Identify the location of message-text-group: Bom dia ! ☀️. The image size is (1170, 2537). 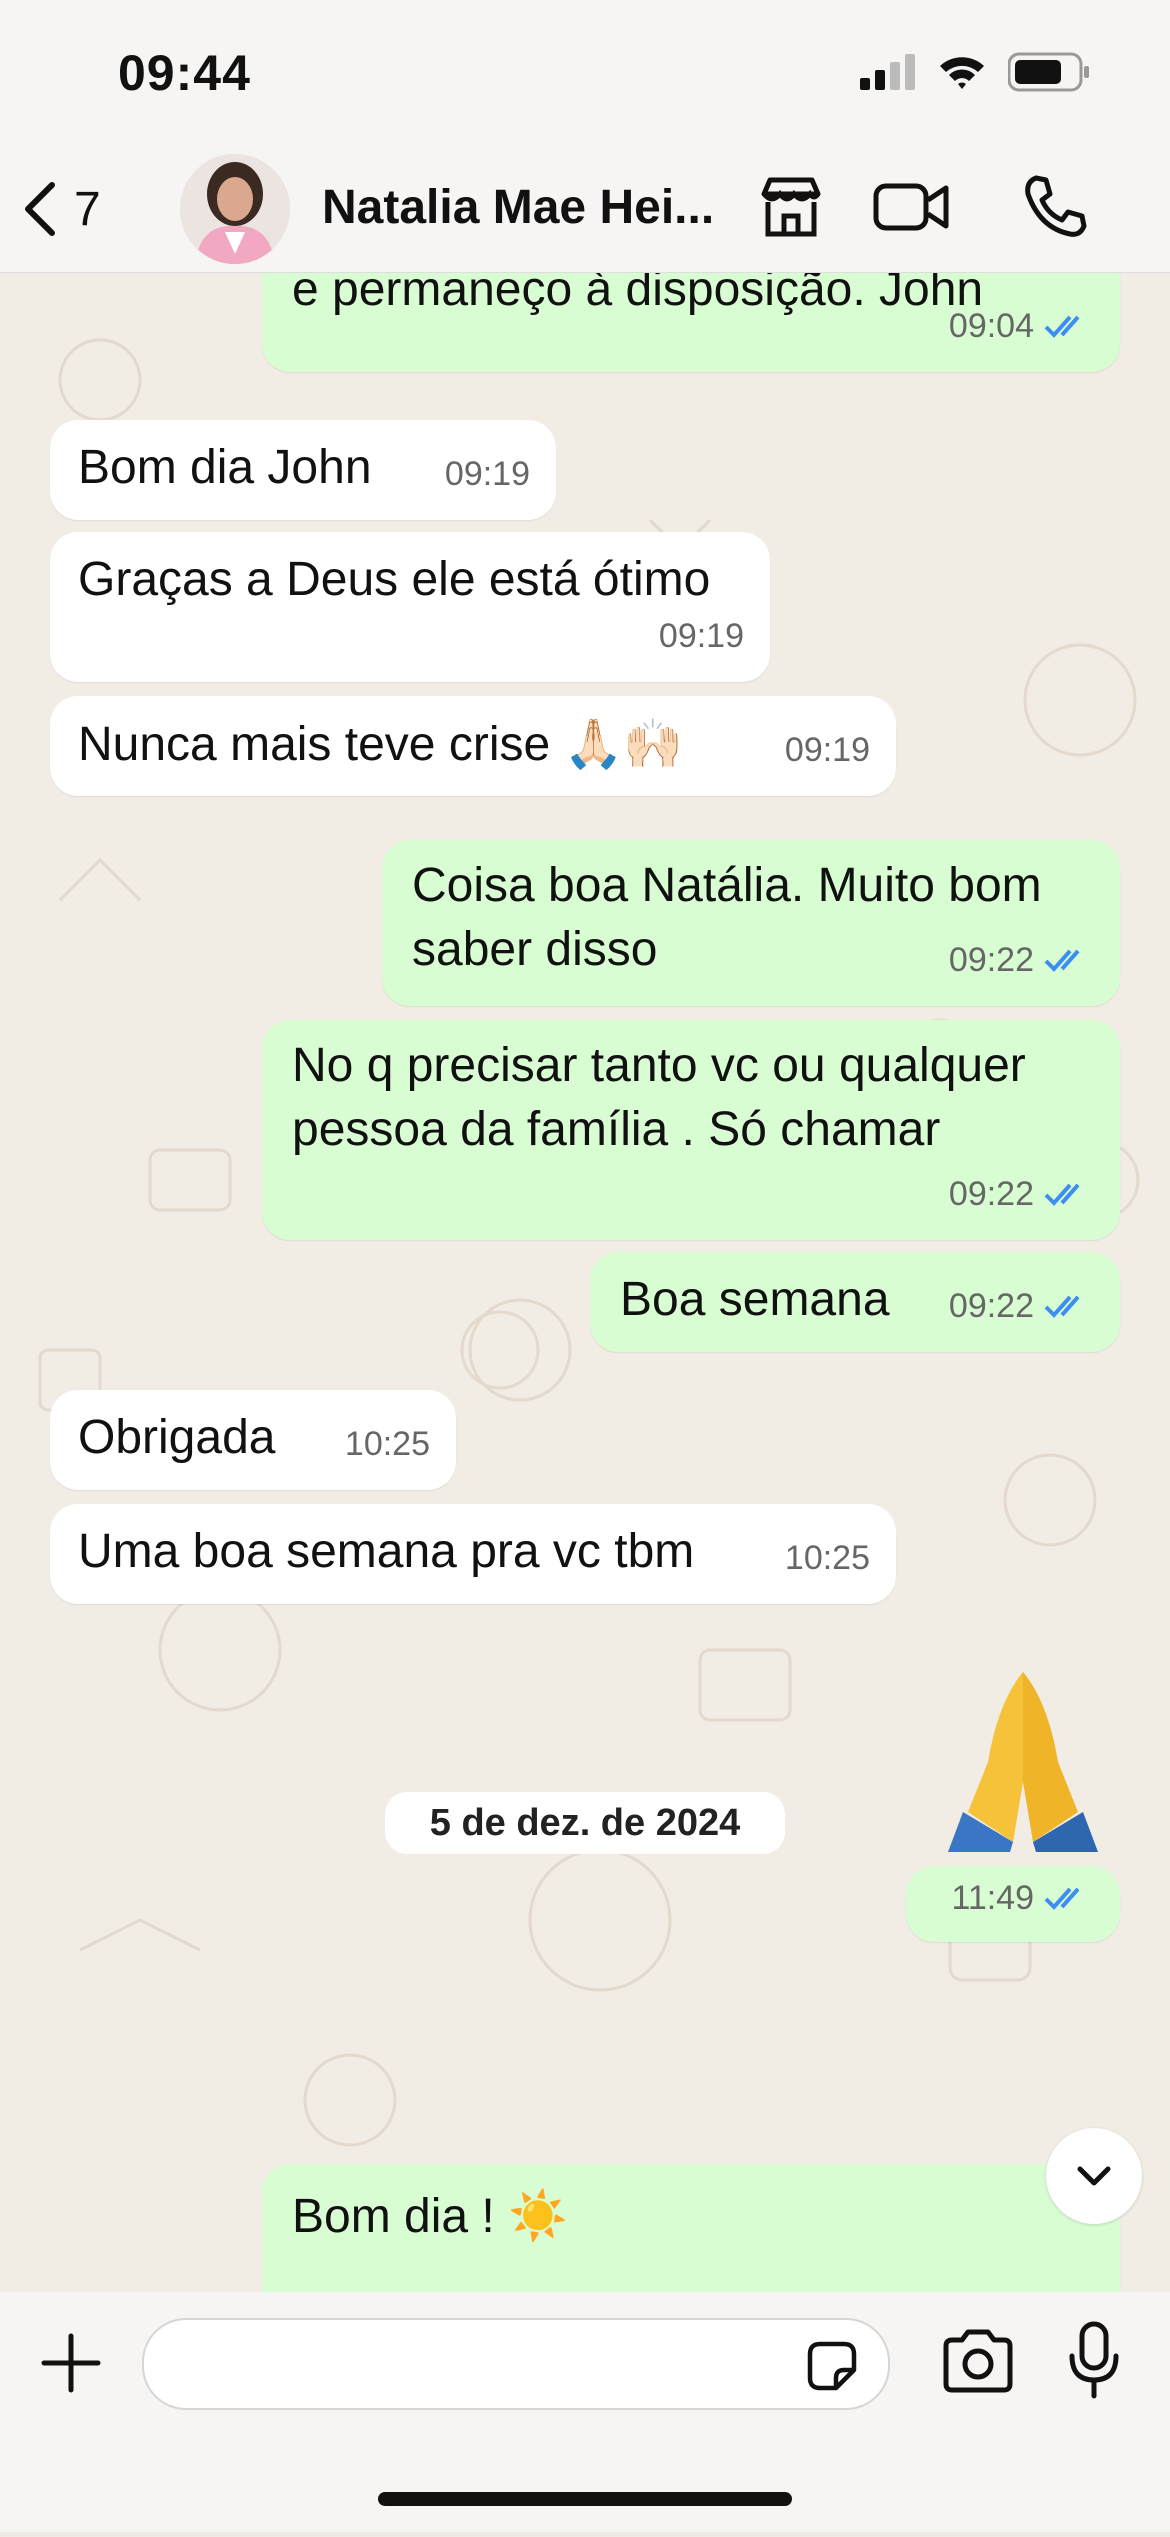
(430, 2216).